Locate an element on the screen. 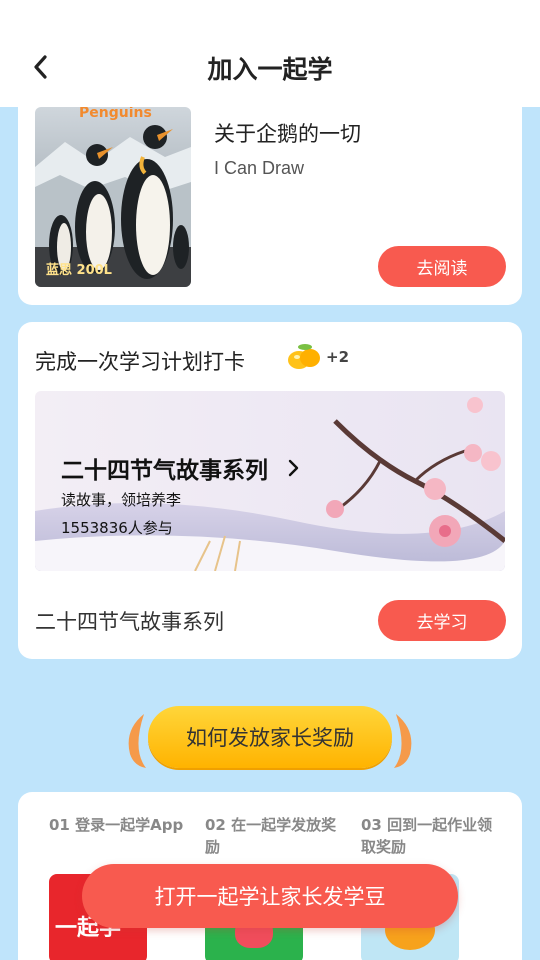 The width and height of the screenshot is (540, 960). how-to-button: 如何发放家长奖励 is located at coordinates (270, 737).